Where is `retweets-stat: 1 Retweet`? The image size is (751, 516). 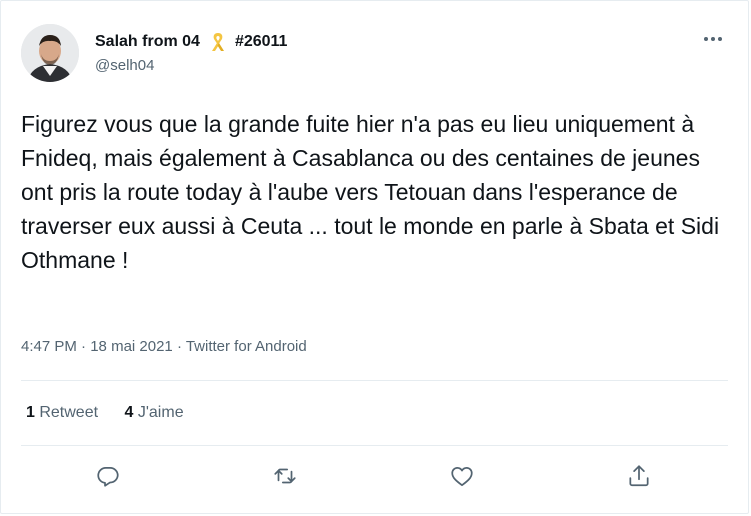
retweets-stat: 1 Retweet is located at coordinates (62, 412).